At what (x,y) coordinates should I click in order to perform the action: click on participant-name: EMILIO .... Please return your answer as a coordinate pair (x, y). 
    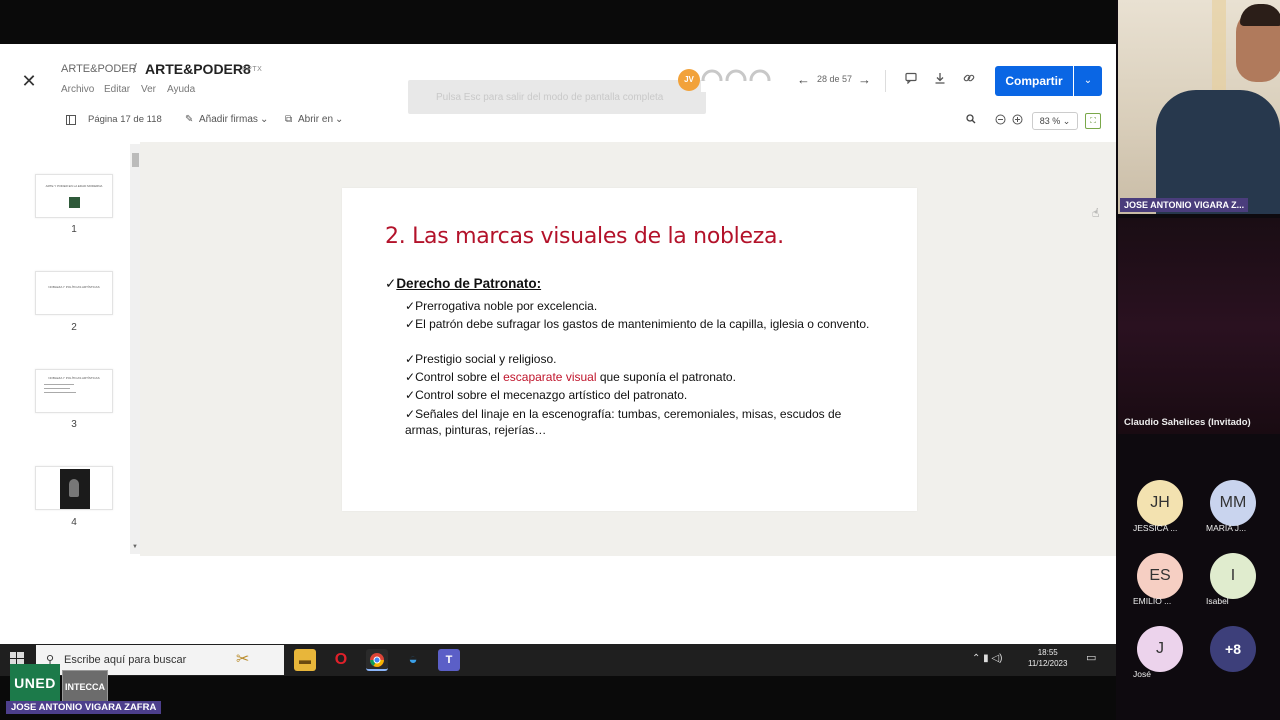
    Looking at the image, I should click on (1152, 601).